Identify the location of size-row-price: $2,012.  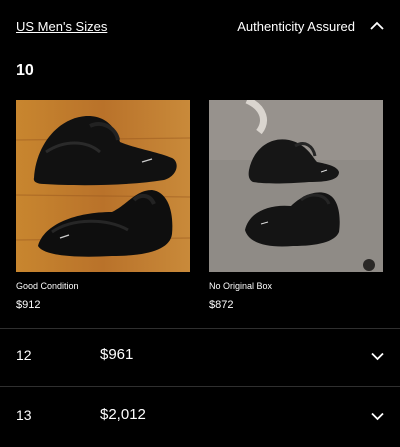
(123, 414).